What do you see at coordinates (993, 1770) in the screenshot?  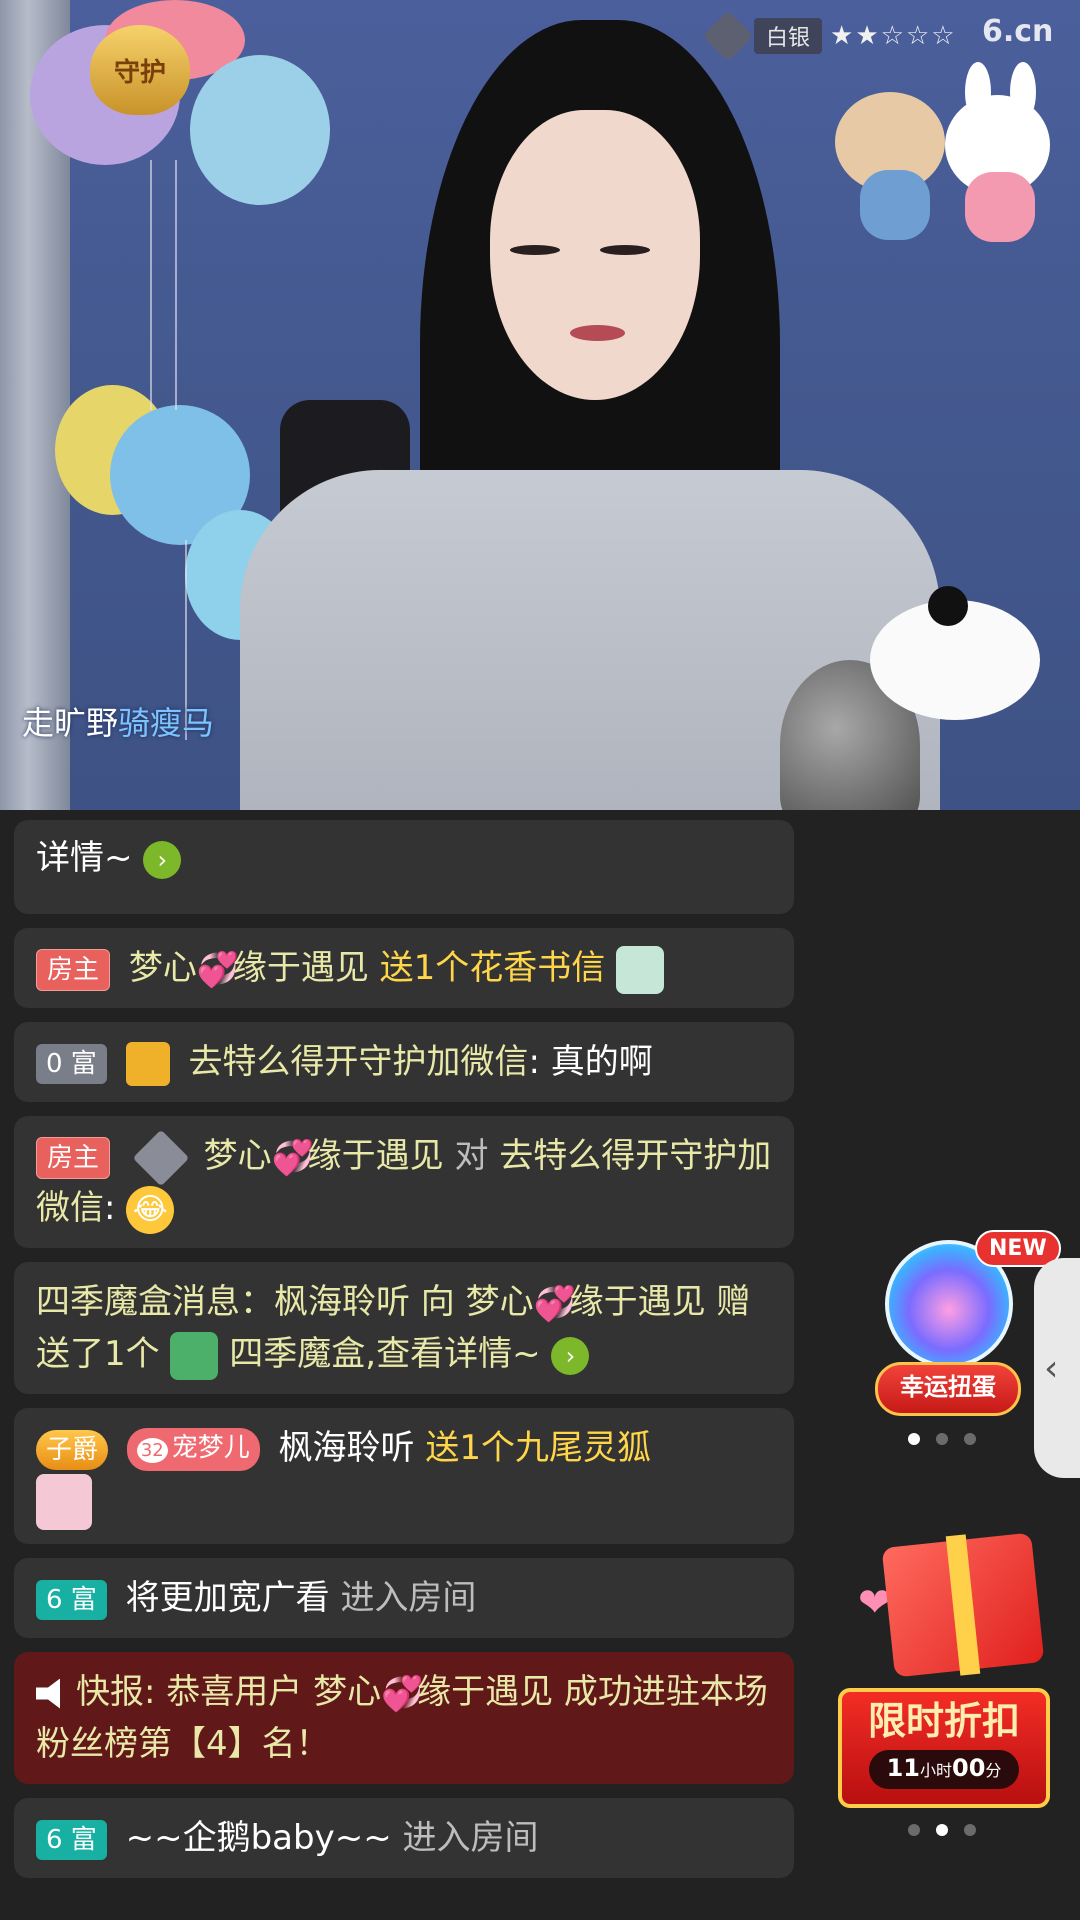 I see `minutes-unit: 分` at bounding box center [993, 1770].